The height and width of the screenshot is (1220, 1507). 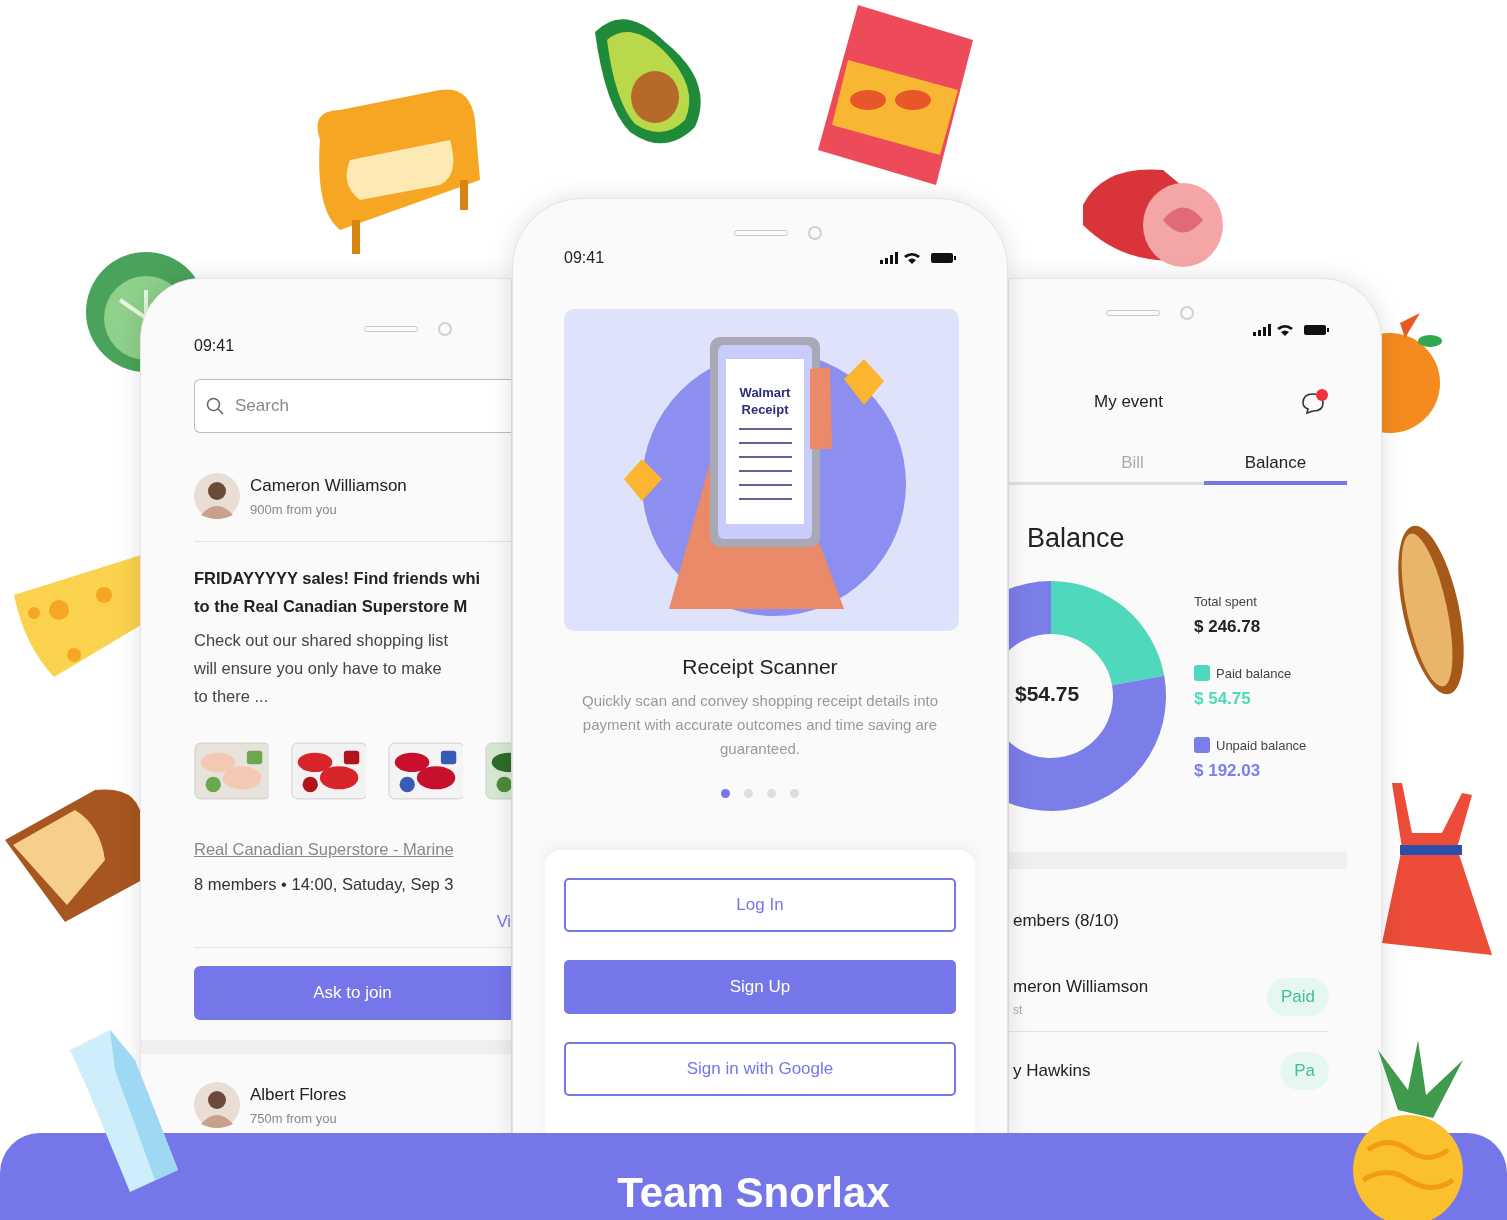 What do you see at coordinates (1226, 601) in the screenshot?
I see `total-label: Total spent` at bounding box center [1226, 601].